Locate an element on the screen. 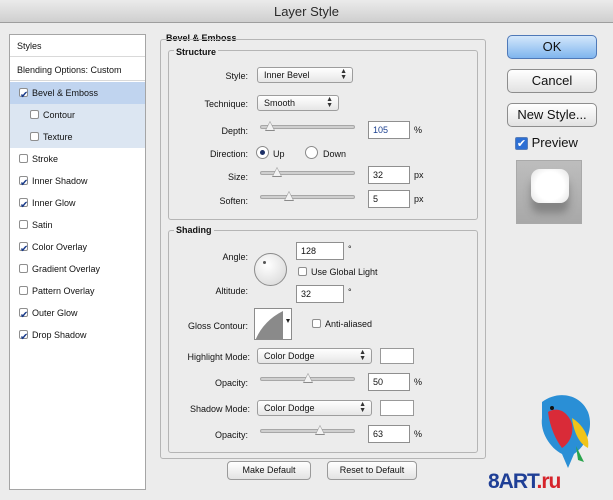 The width and height of the screenshot is (613, 500). sidebar-item-contour: Contour is located at coordinates (77, 115).